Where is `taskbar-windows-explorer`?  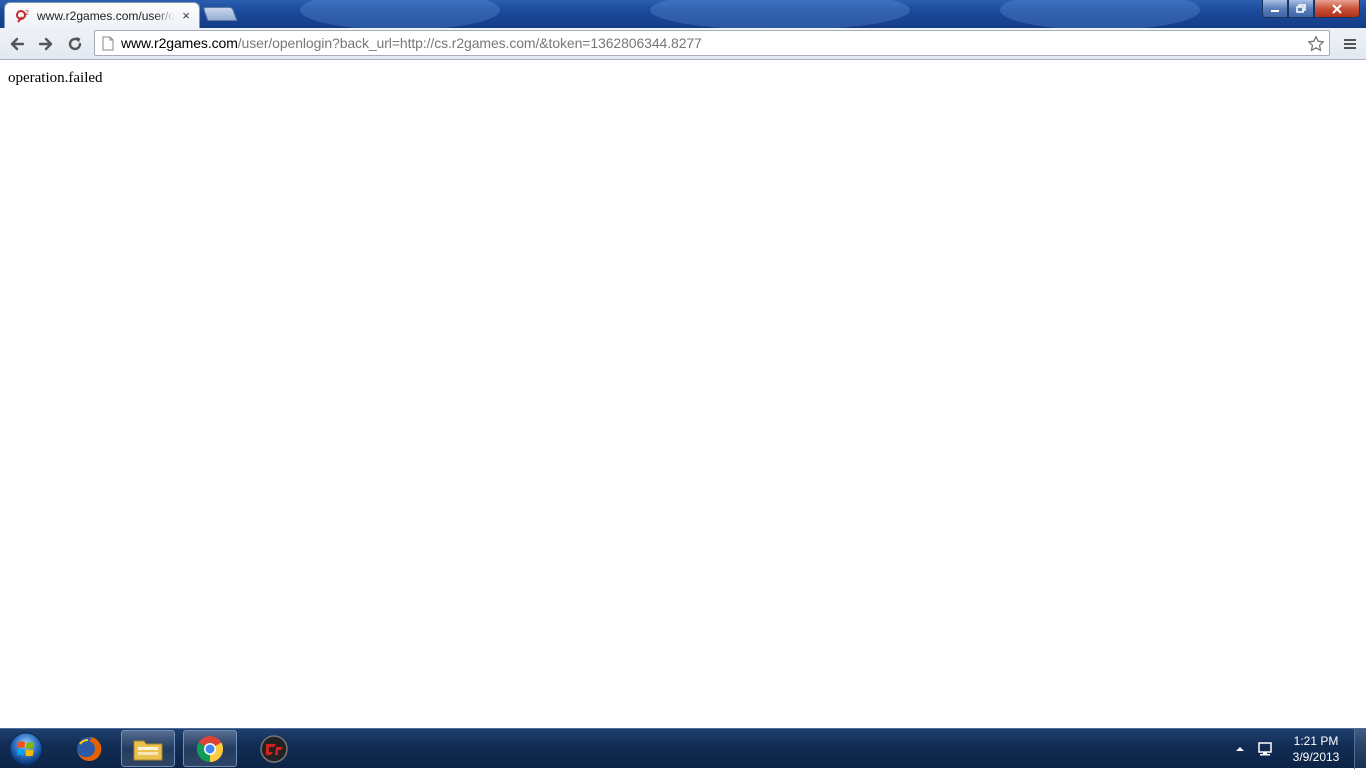 taskbar-windows-explorer is located at coordinates (148, 748).